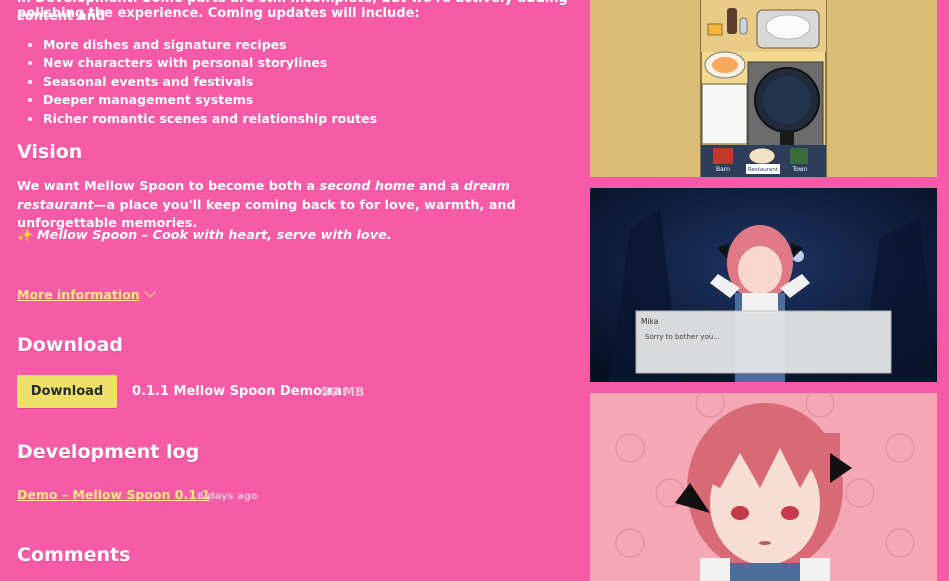 This screenshot has width=949, height=581. Describe the element at coordinates (70, 345) in the screenshot. I see `download-heading: Download` at that location.